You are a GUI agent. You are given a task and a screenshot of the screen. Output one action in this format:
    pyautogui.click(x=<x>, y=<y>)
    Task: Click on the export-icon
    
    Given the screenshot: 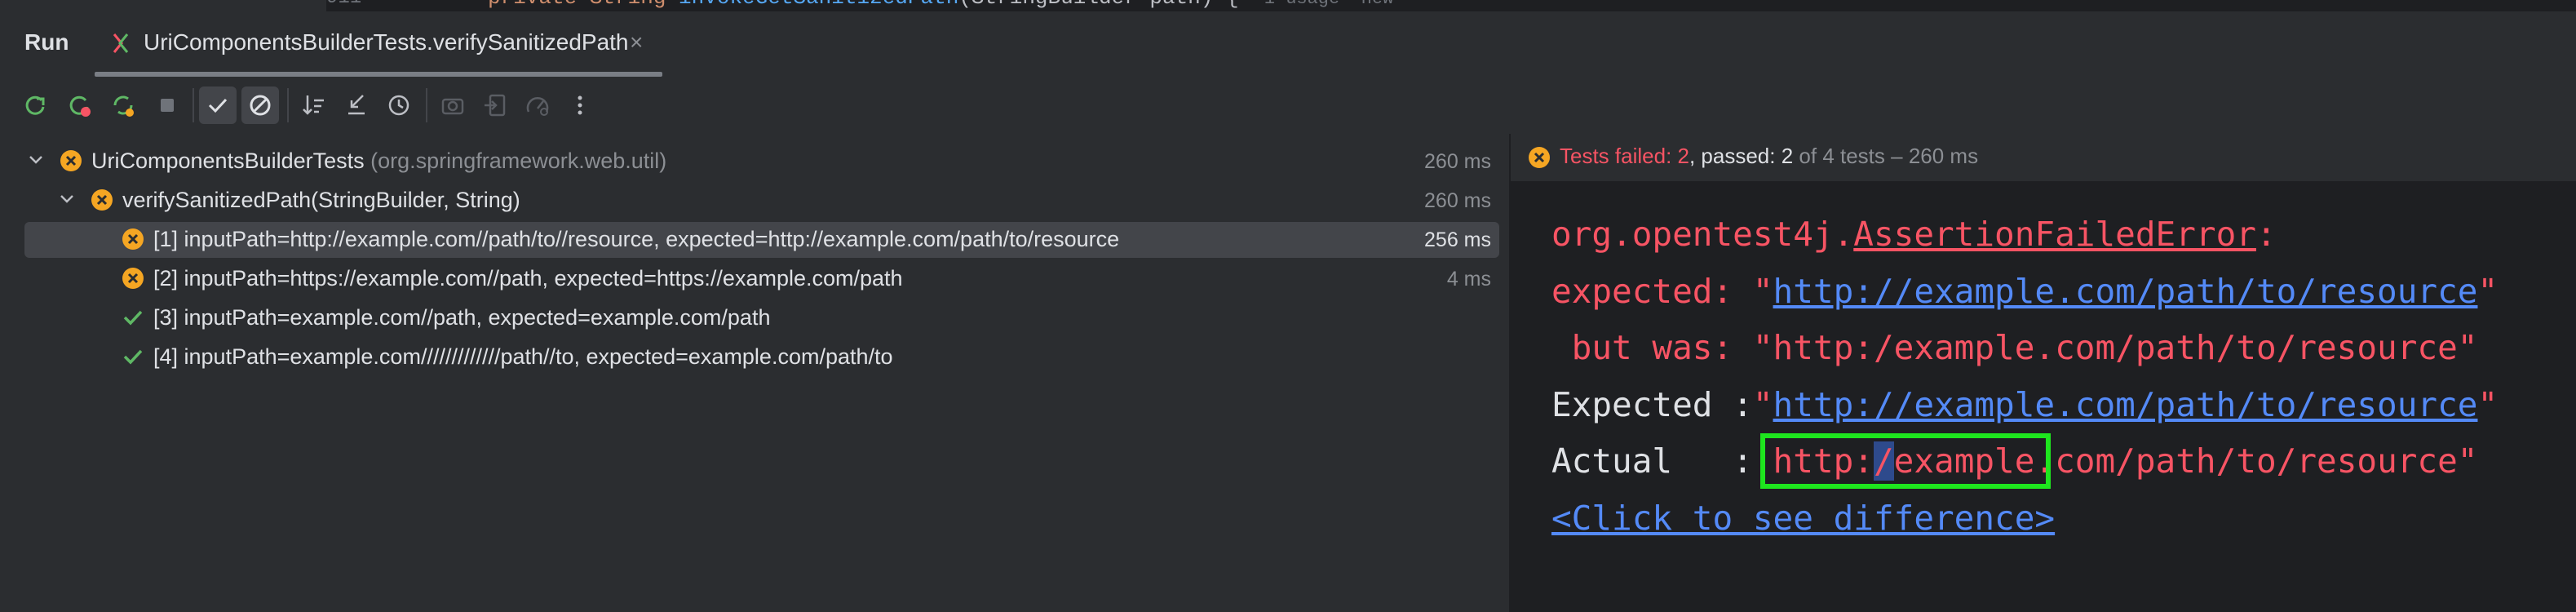 What is the action you would take?
    pyautogui.click(x=537, y=105)
    